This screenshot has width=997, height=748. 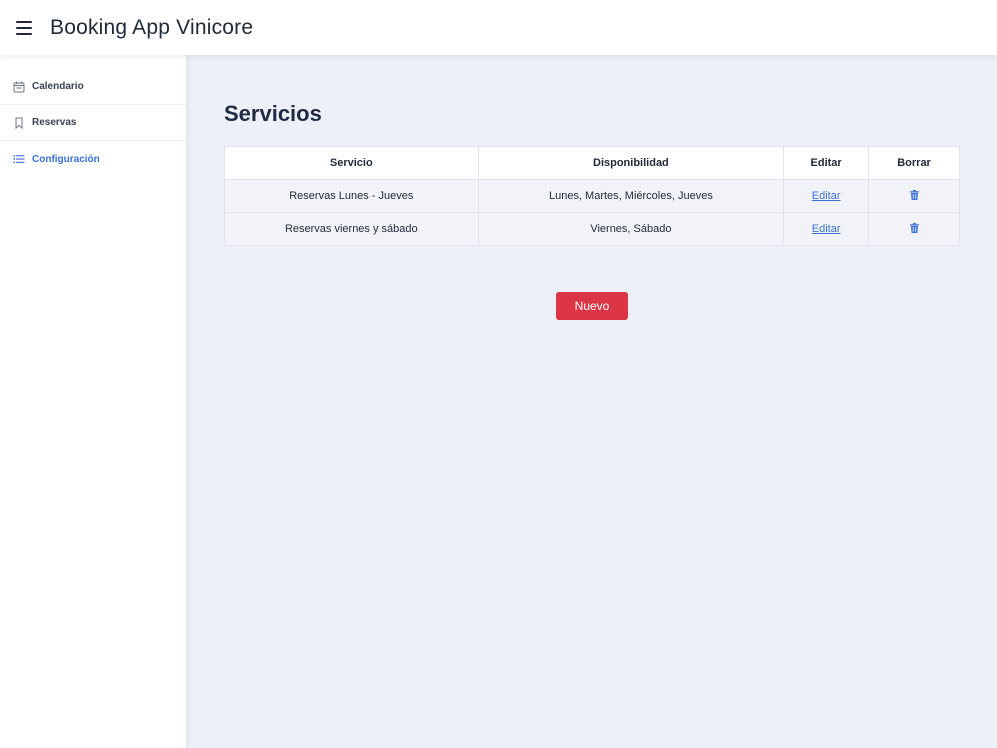 What do you see at coordinates (631, 196) in the screenshot?
I see `cell-disponibilidad: Lunes, Martes, Miércoles, Jueves` at bounding box center [631, 196].